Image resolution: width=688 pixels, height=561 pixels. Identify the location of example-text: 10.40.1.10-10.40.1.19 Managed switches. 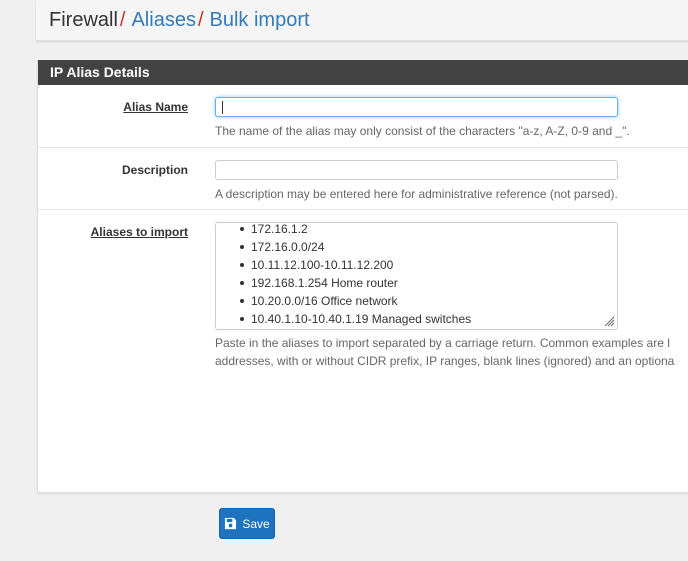
(361, 319).